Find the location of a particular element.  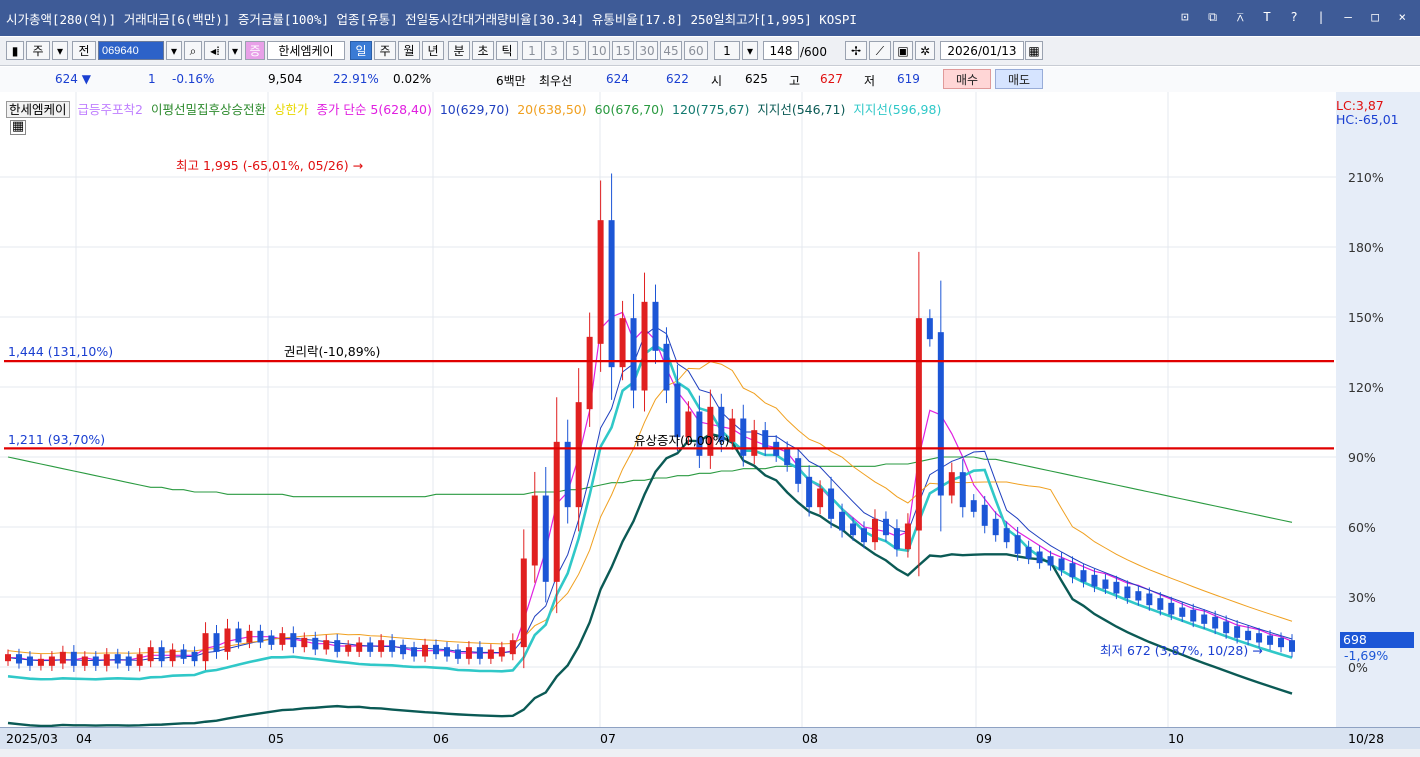

period-second-tab: 초 is located at coordinates (483, 50).